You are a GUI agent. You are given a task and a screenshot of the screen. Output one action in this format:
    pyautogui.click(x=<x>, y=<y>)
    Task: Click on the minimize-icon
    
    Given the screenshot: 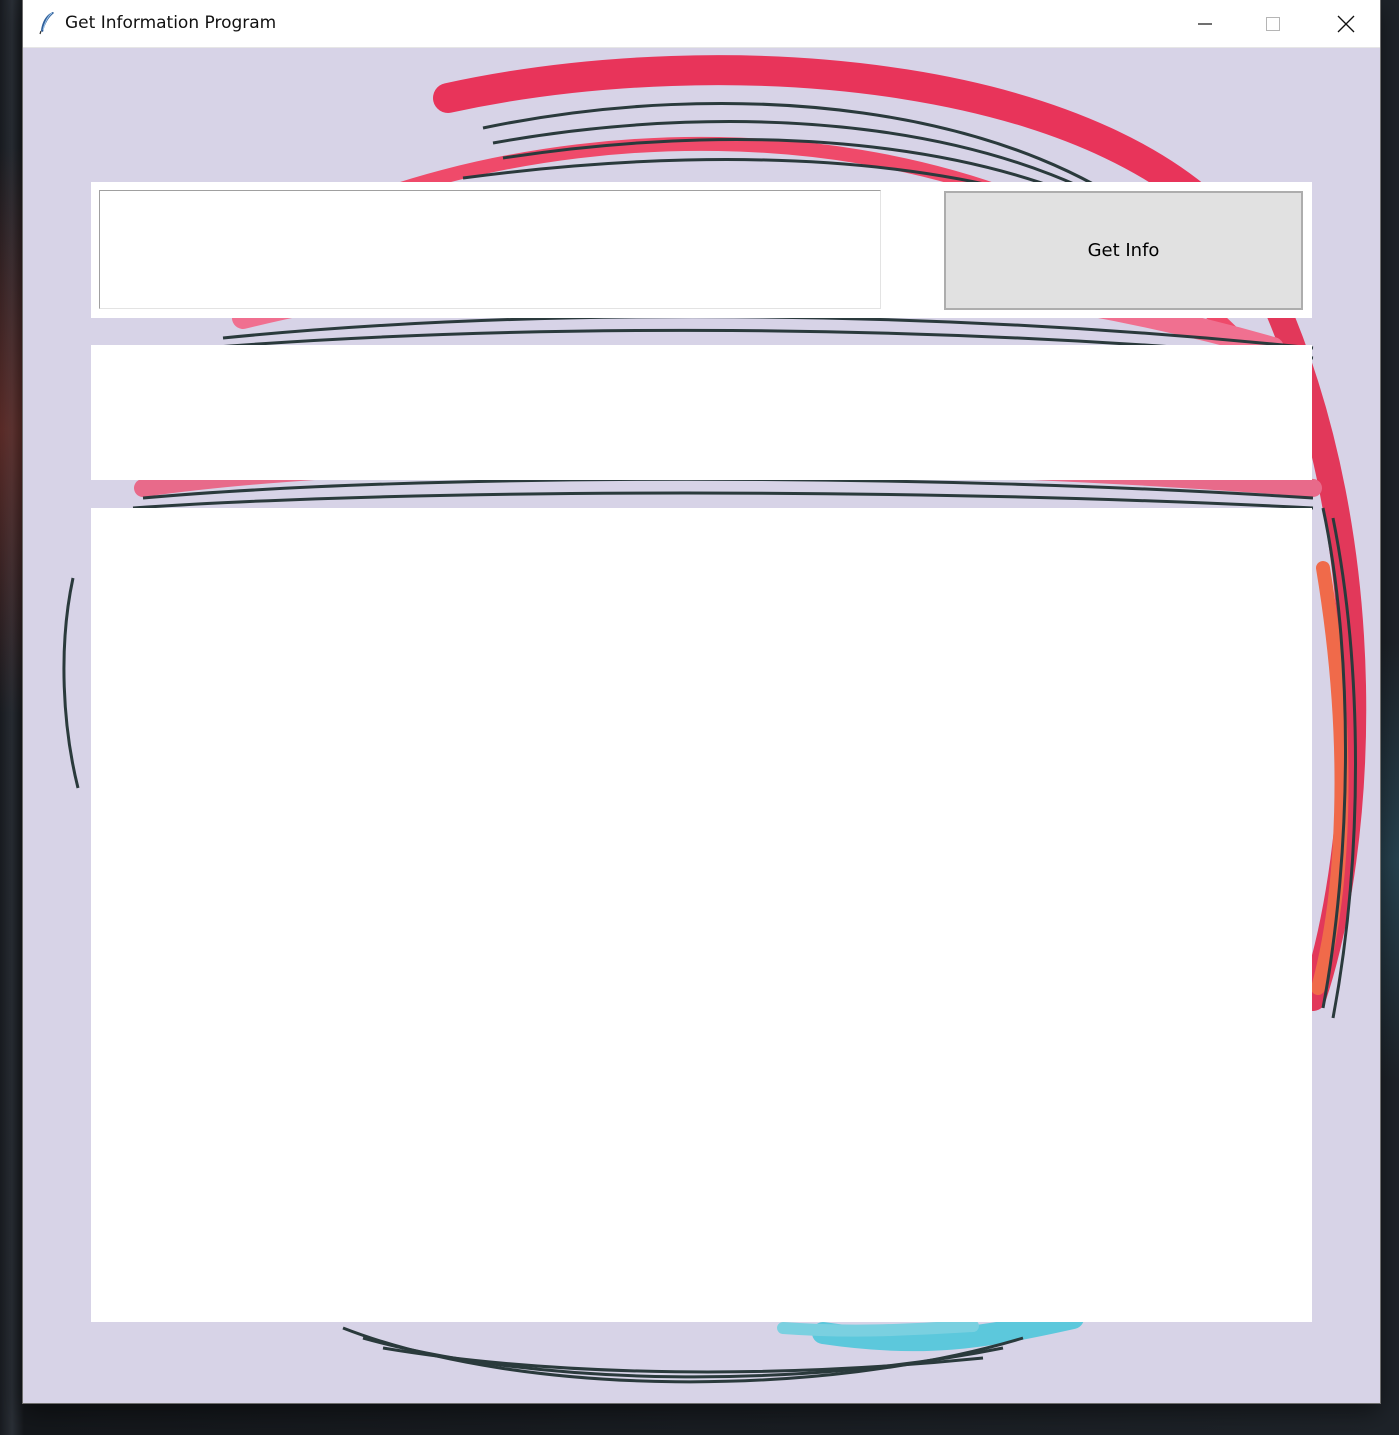 What is the action you would take?
    pyautogui.click(x=1205, y=23)
    